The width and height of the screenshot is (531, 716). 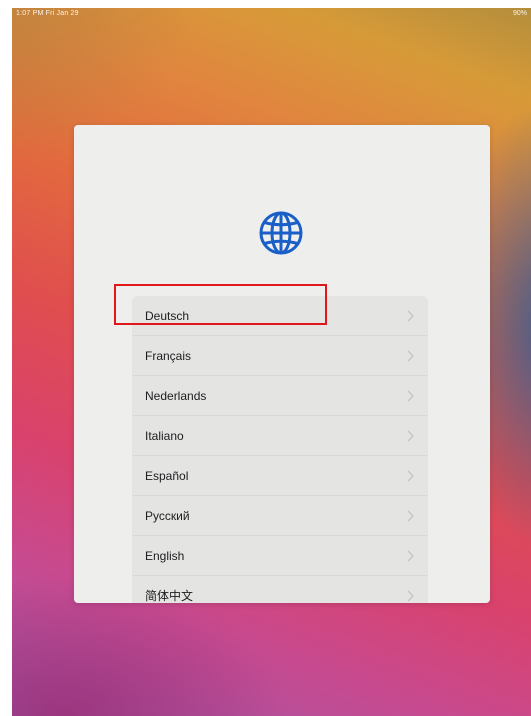 I want to click on language-label: Español, so click(x=167, y=475).